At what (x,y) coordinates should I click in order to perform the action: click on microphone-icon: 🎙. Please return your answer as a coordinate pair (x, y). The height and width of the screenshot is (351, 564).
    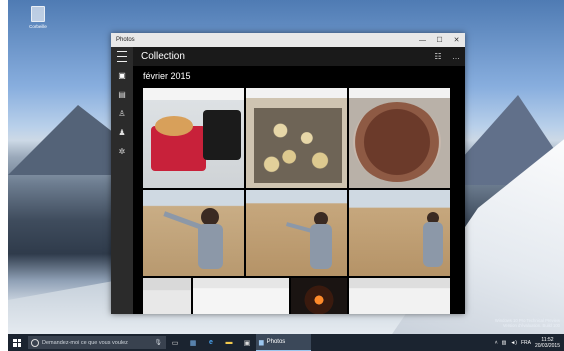
    Looking at the image, I should click on (158, 342).